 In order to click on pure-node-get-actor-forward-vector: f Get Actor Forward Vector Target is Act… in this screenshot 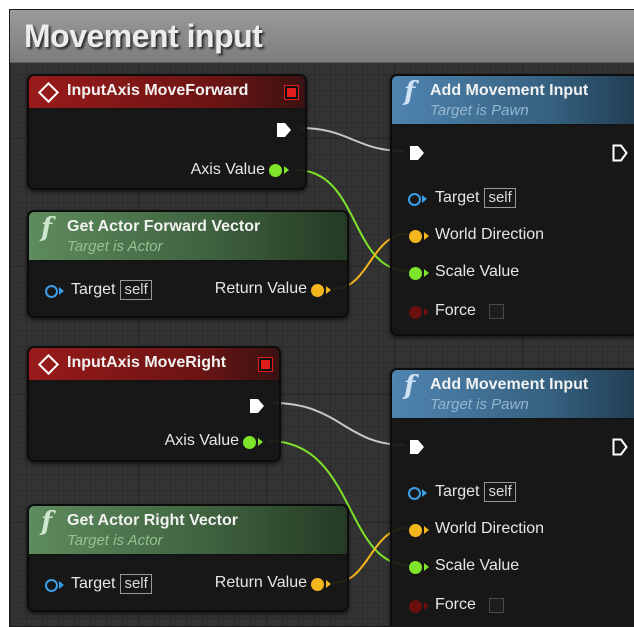, I will do `click(188, 264)`.